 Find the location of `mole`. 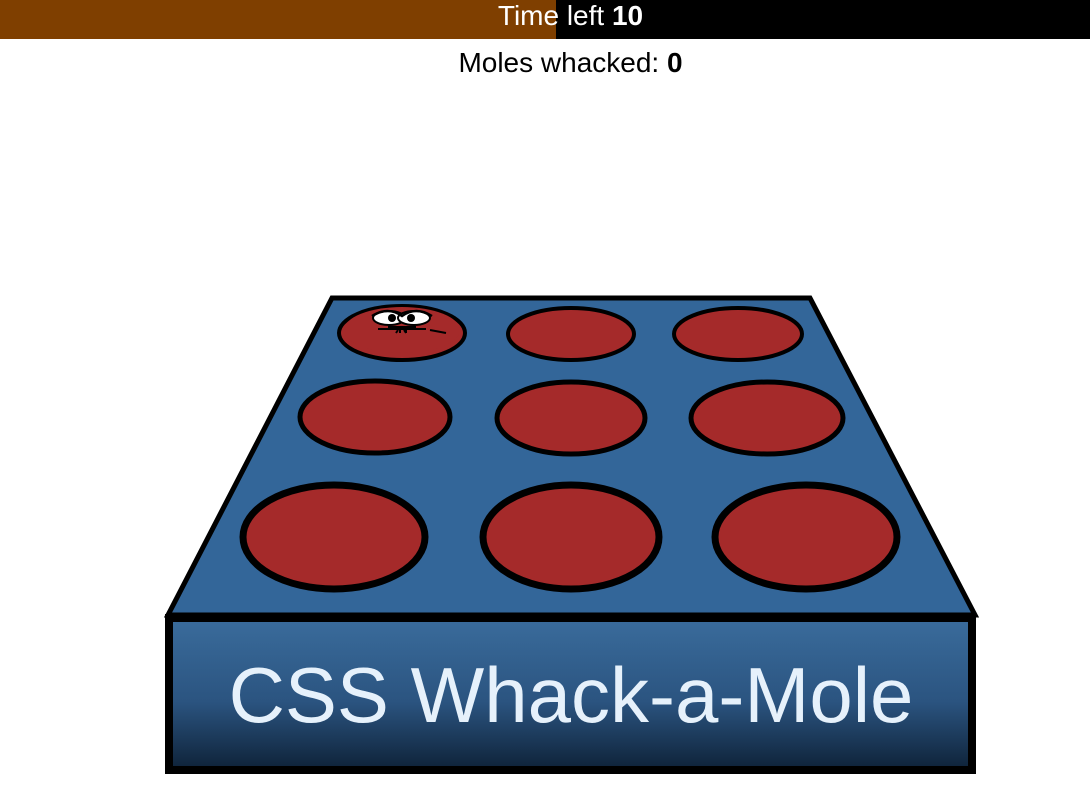

mole is located at coordinates (402, 330).